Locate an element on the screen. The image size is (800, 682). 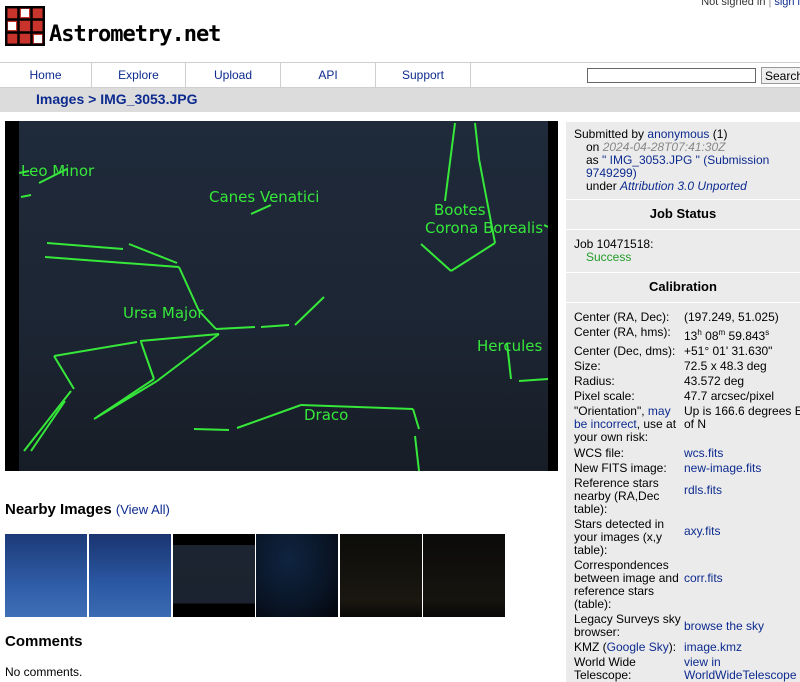
cal-value: 13h 08m 59.843s is located at coordinates (727, 335).